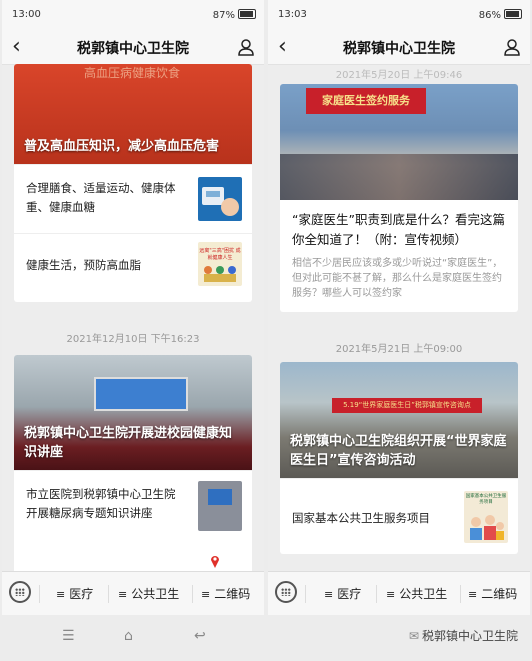 The width and height of the screenshot is (532, 661). What do you see at coordinates (83, 265) in the screenshot?
I see `item-title: 健康生活，预防高血脂` at bounding box center [83, 265].